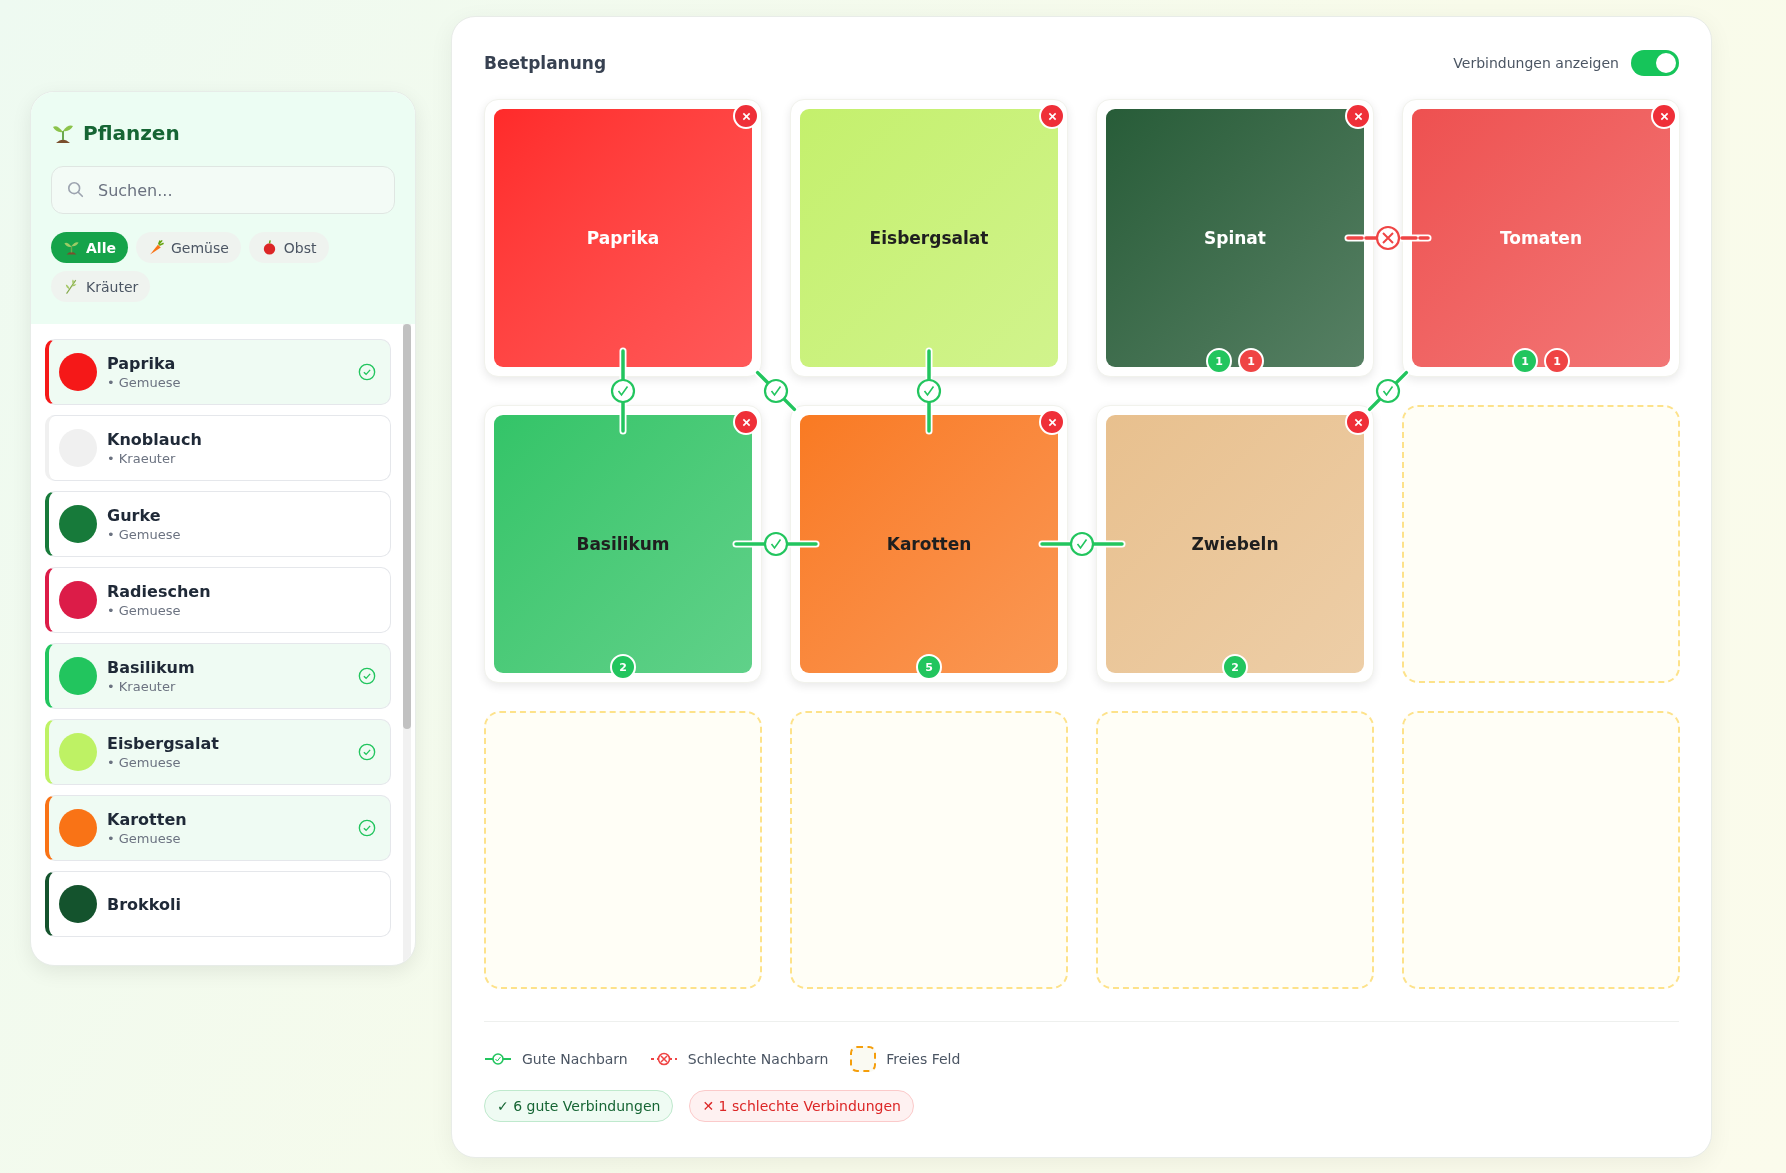  I want to click on sidebar-title: Pflanzen, so click(131, 133).